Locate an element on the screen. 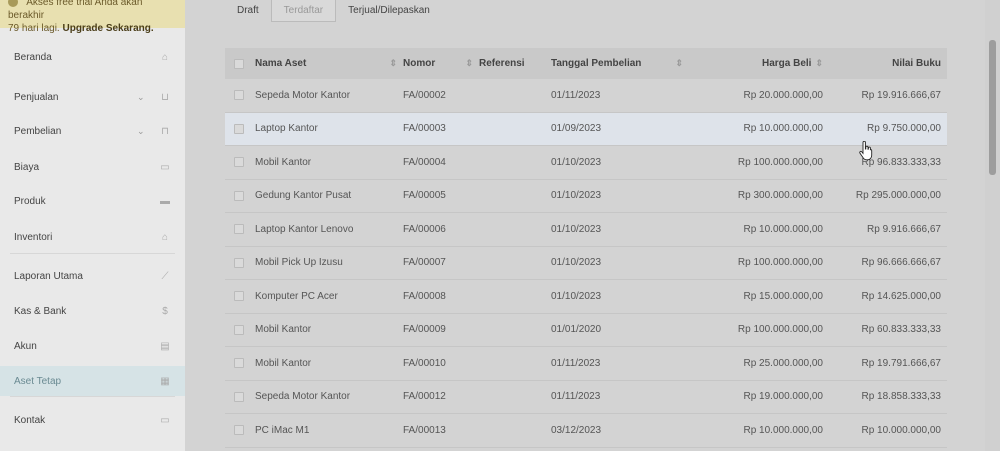 The image size is (1000, 451). asset-number: FA/00010 is located at coordinates (424, 363).